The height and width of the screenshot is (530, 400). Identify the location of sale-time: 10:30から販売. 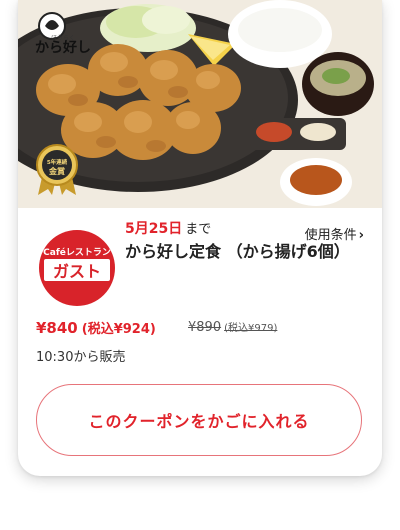
(81, 357).